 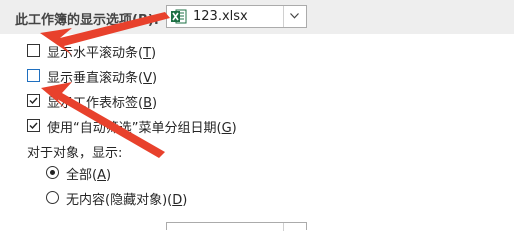 I want to click on annotation-arrow-upper, so click(x=105, y=33).